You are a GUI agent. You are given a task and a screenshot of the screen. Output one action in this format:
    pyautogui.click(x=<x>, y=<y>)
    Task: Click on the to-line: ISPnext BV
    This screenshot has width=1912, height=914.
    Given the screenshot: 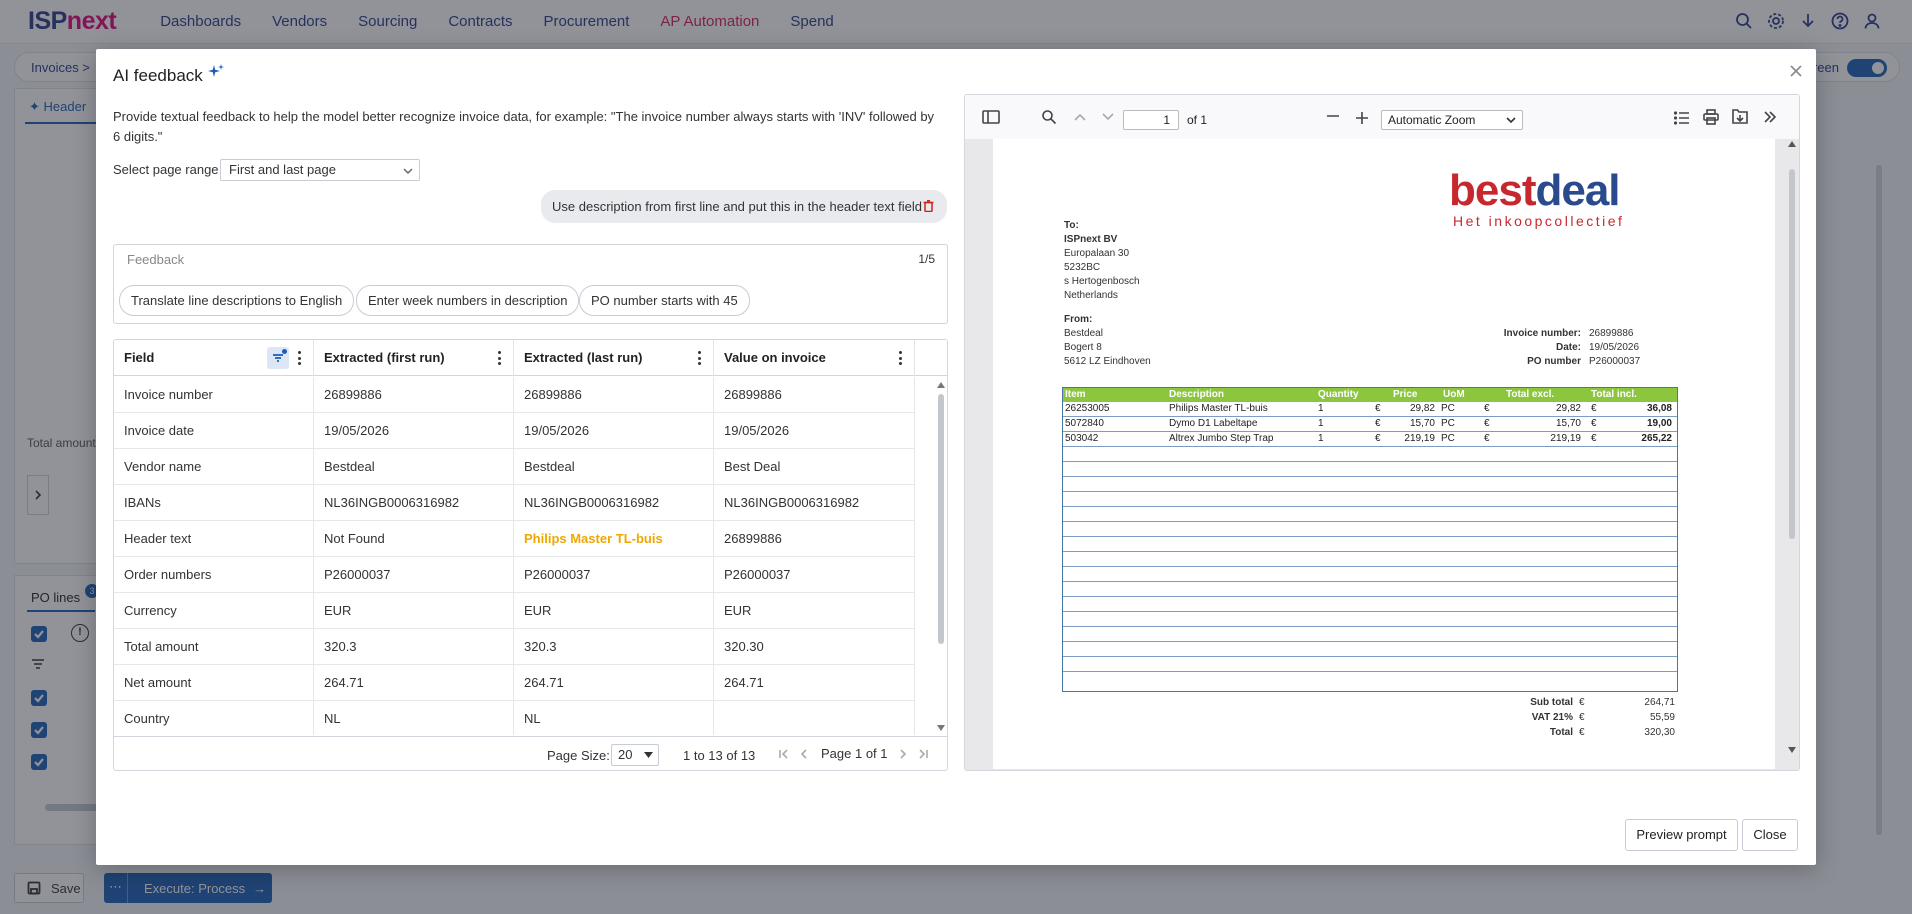 What is the action you would take?
    pyautogui.click(x=1091, y=239)
    